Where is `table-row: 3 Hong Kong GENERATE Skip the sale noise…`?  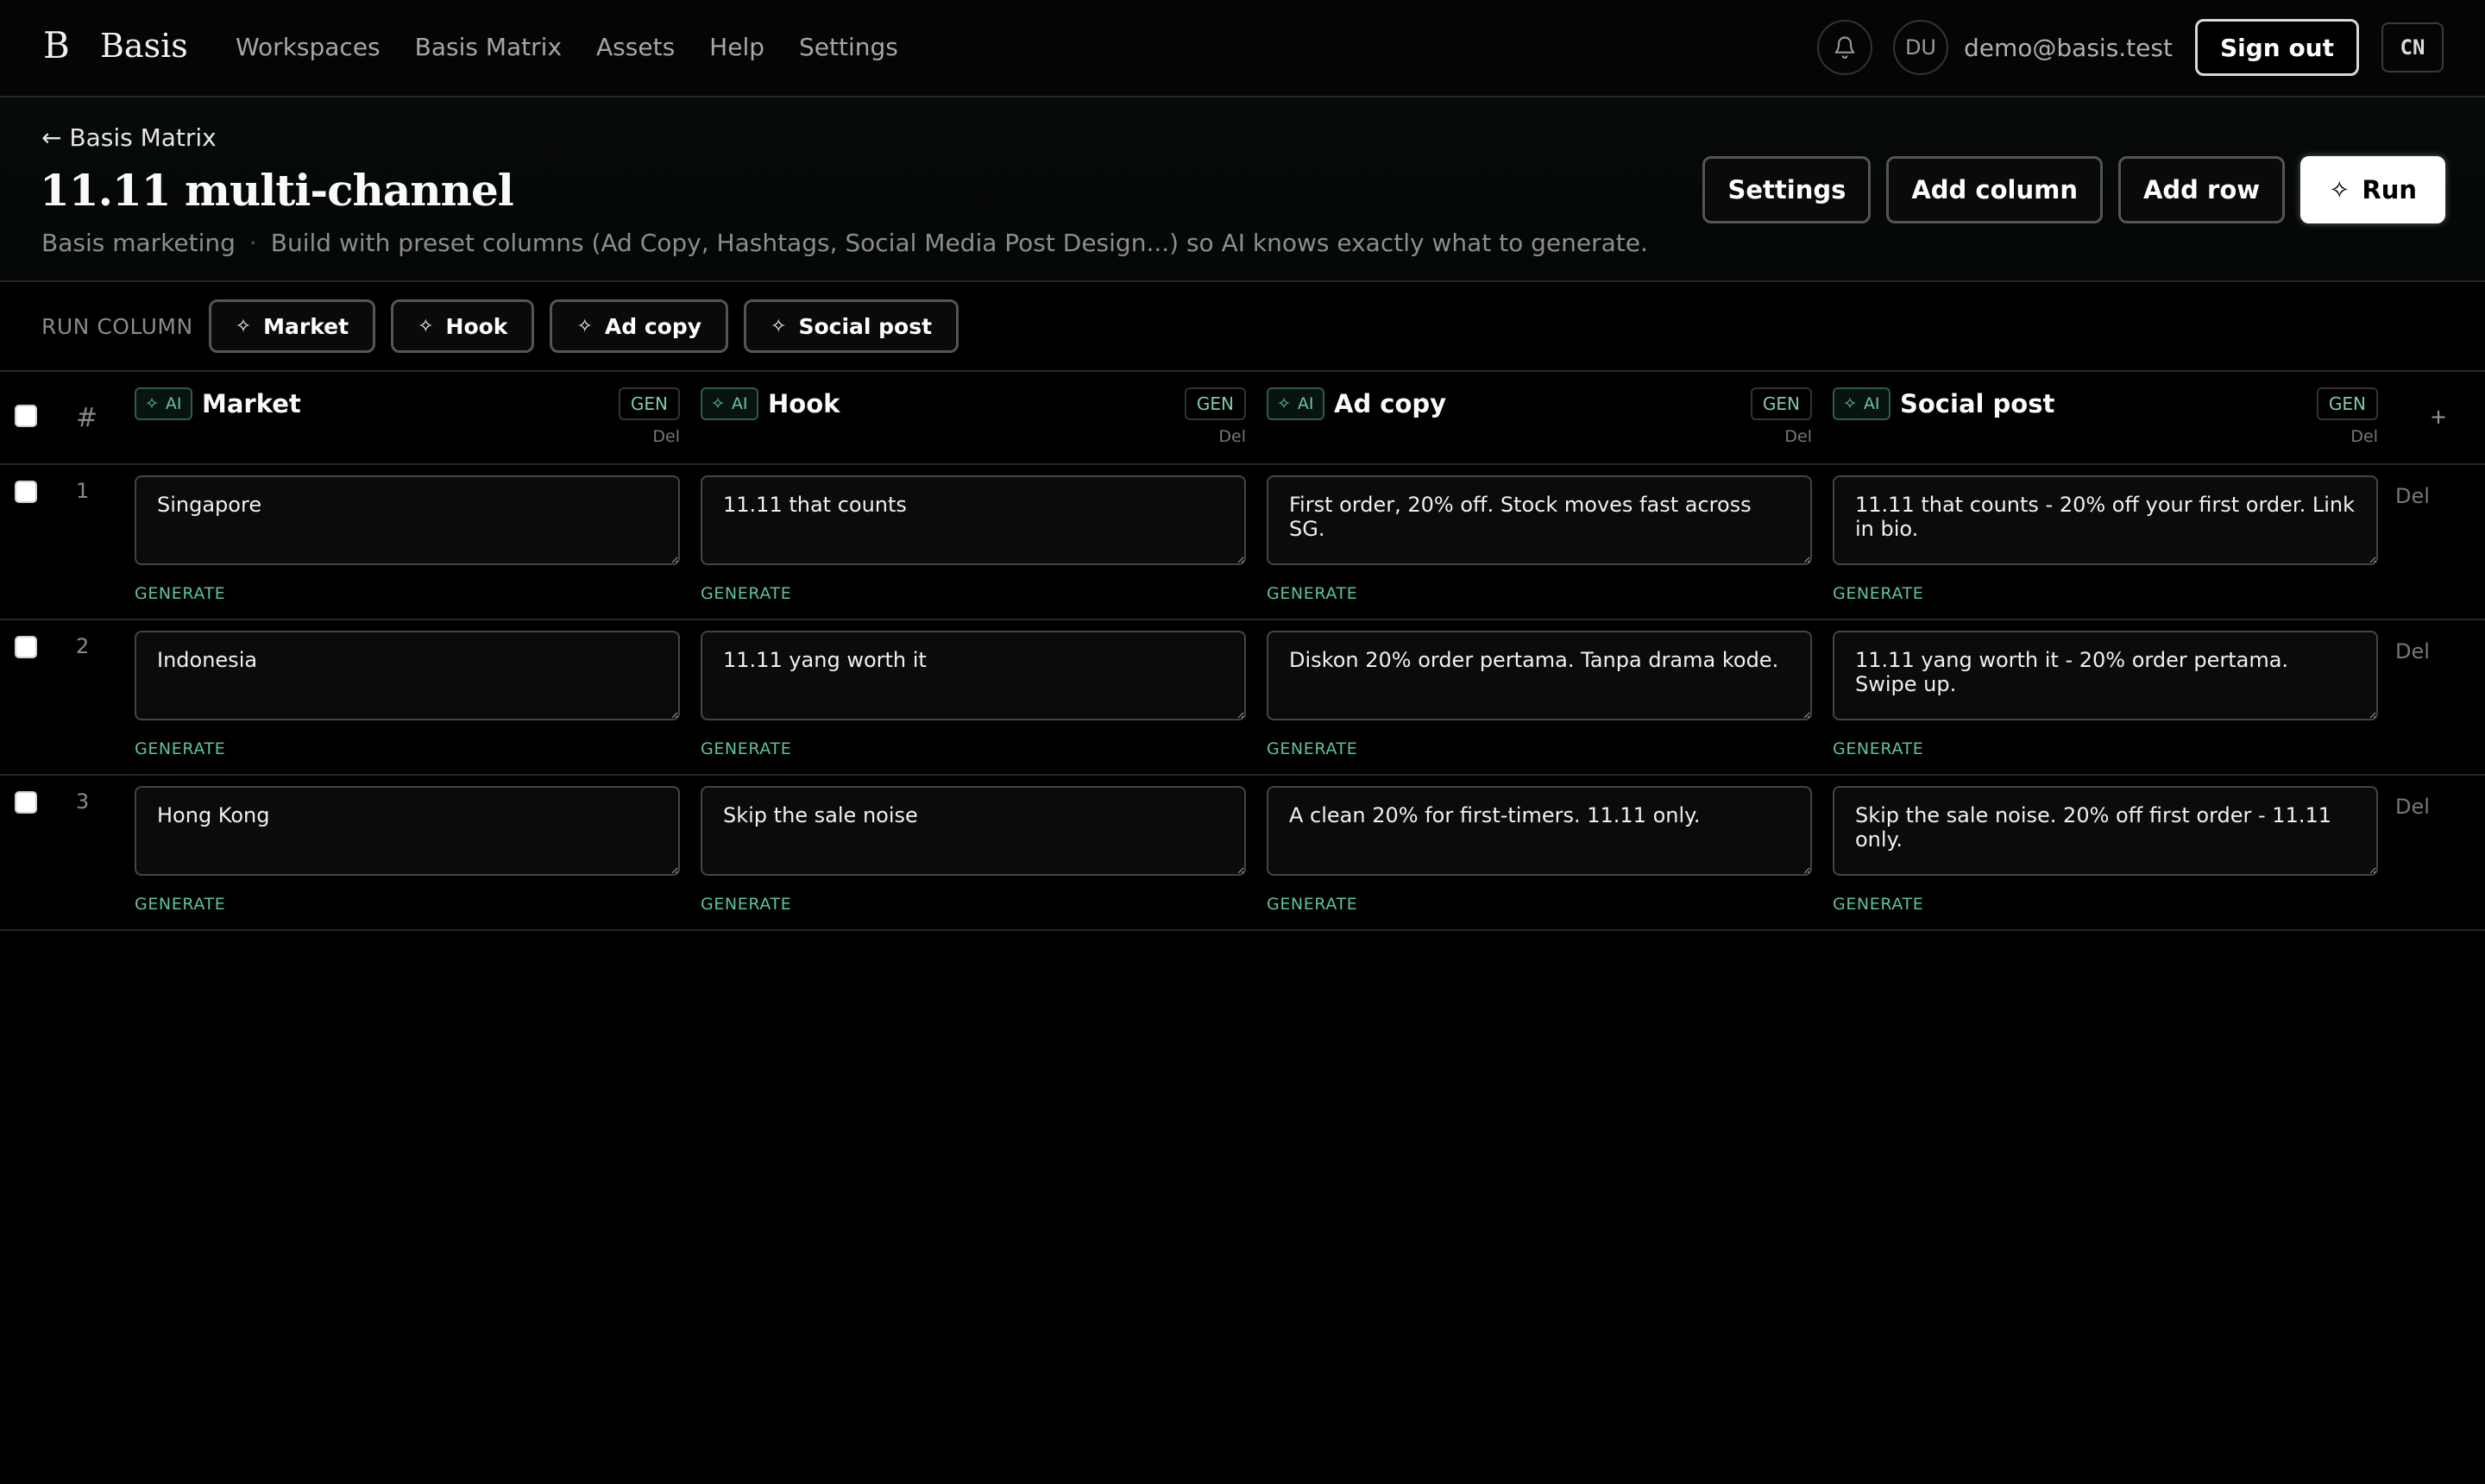
table-row: 3 Hong Kong GENERATE Skip the sale noise… is located at coordinates (1242, 853).